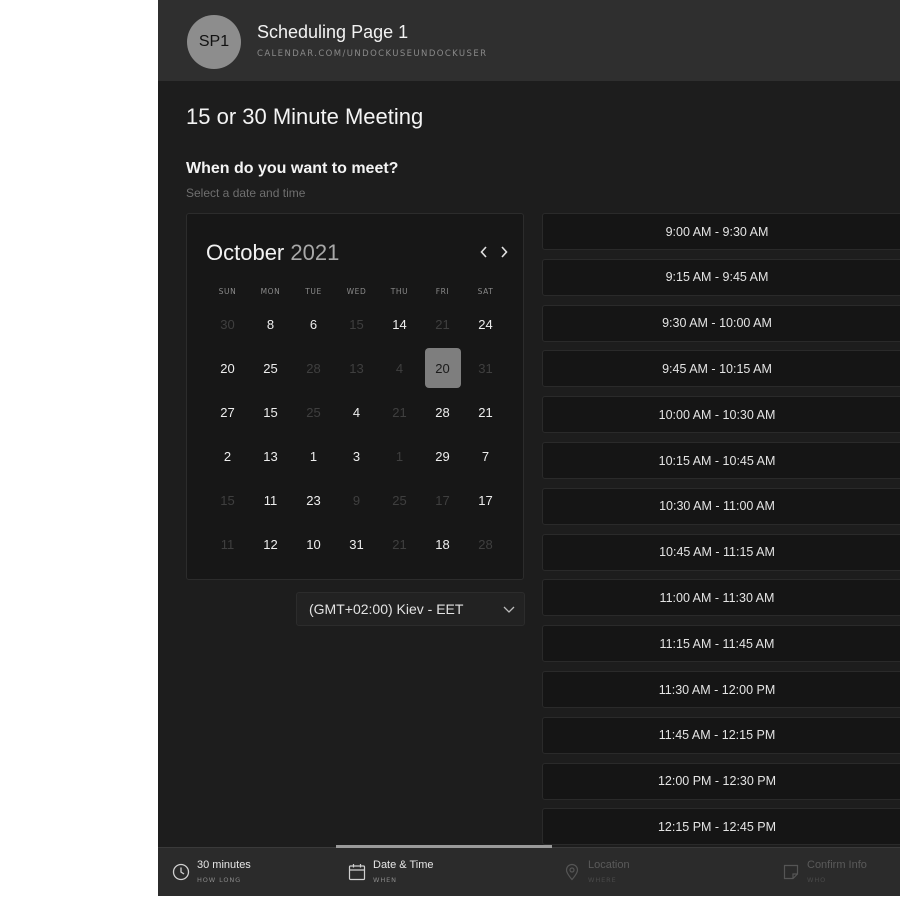  Describe the element at coordinates (485, 456) in the screenshot. I see `available-day: 7` at that location.